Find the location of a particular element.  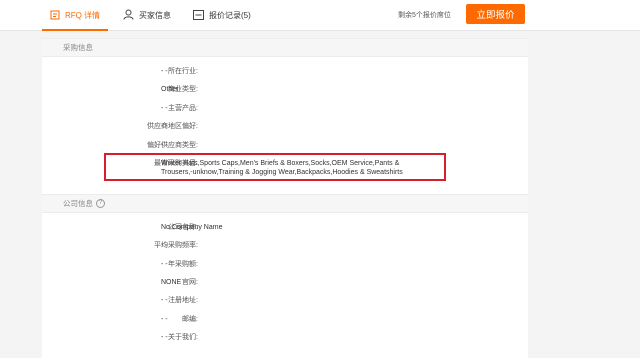

top-nav-bar: RFQ 详情 买家信息 报价记录(5) 剩余5个报价席位 立即报价 is located at coordinates (320, 15).